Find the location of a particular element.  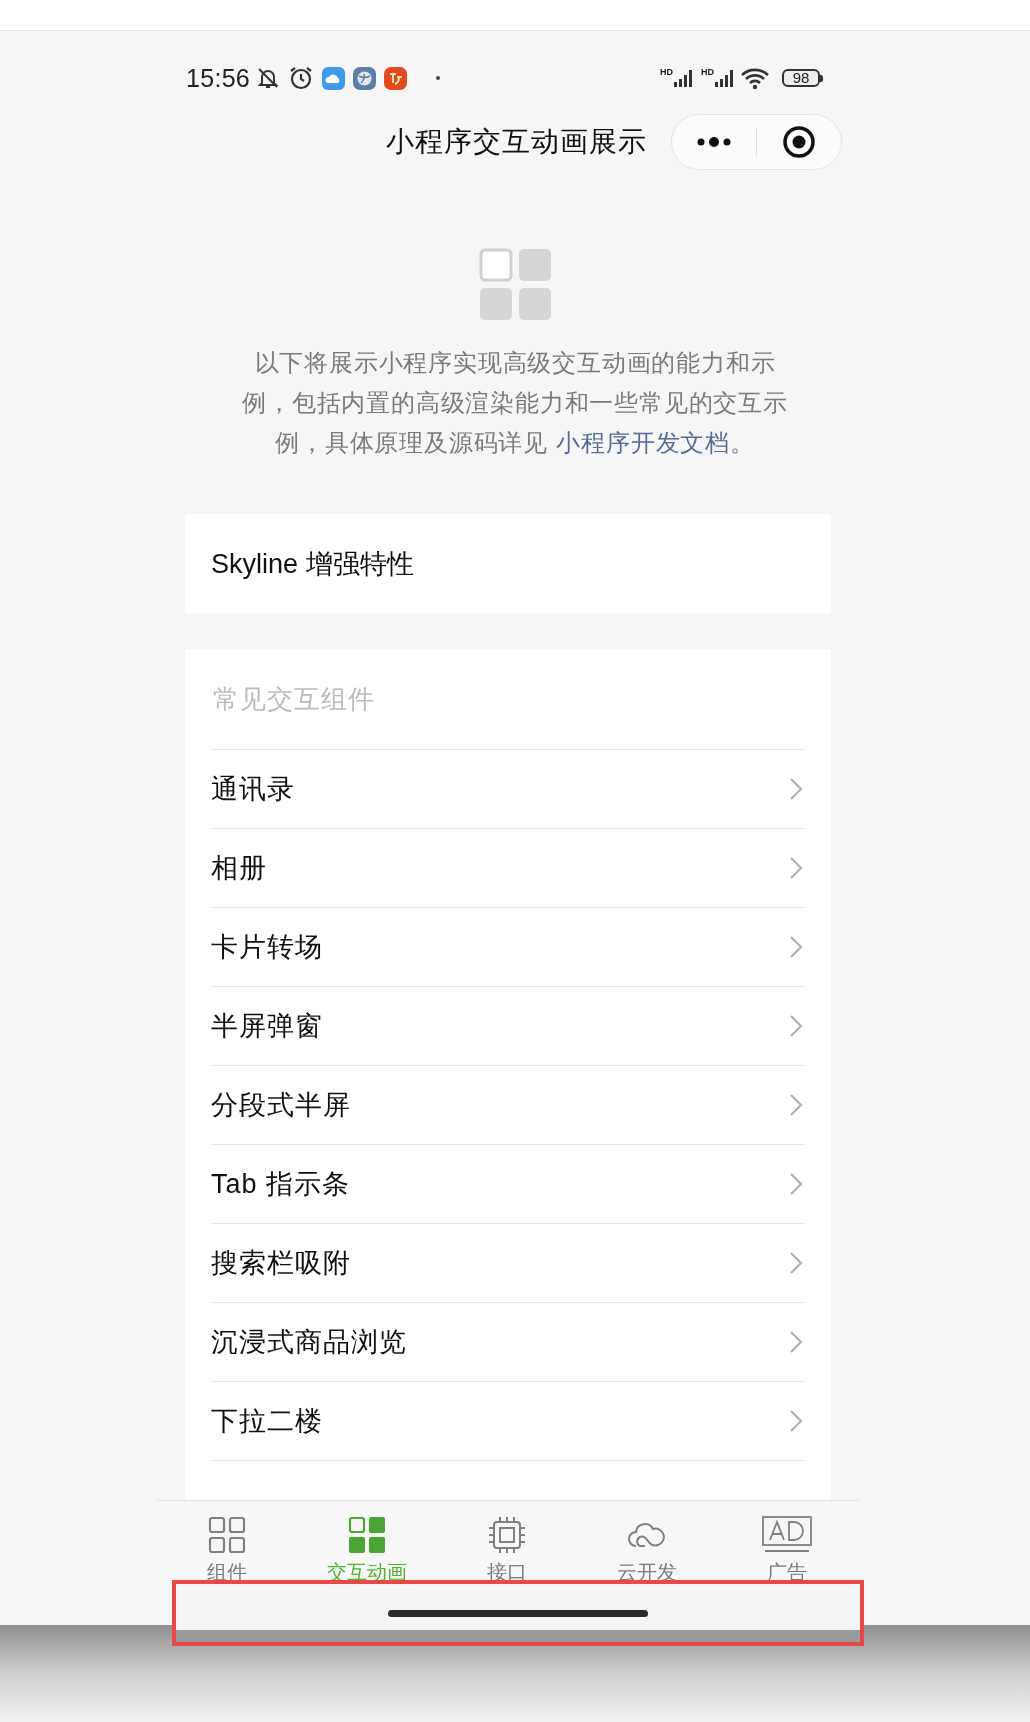

close-icon is located at coordinates (799, 142).